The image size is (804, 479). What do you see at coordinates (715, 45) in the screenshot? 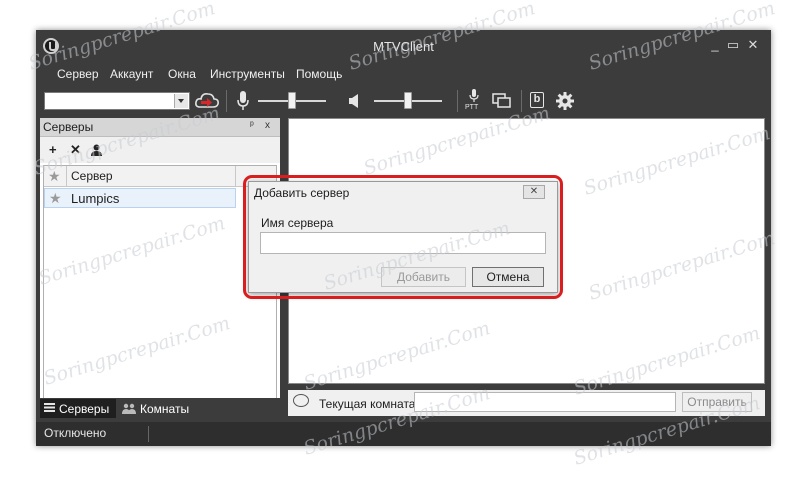
I see `minimize-button: _` at bounding box center [715, 45].